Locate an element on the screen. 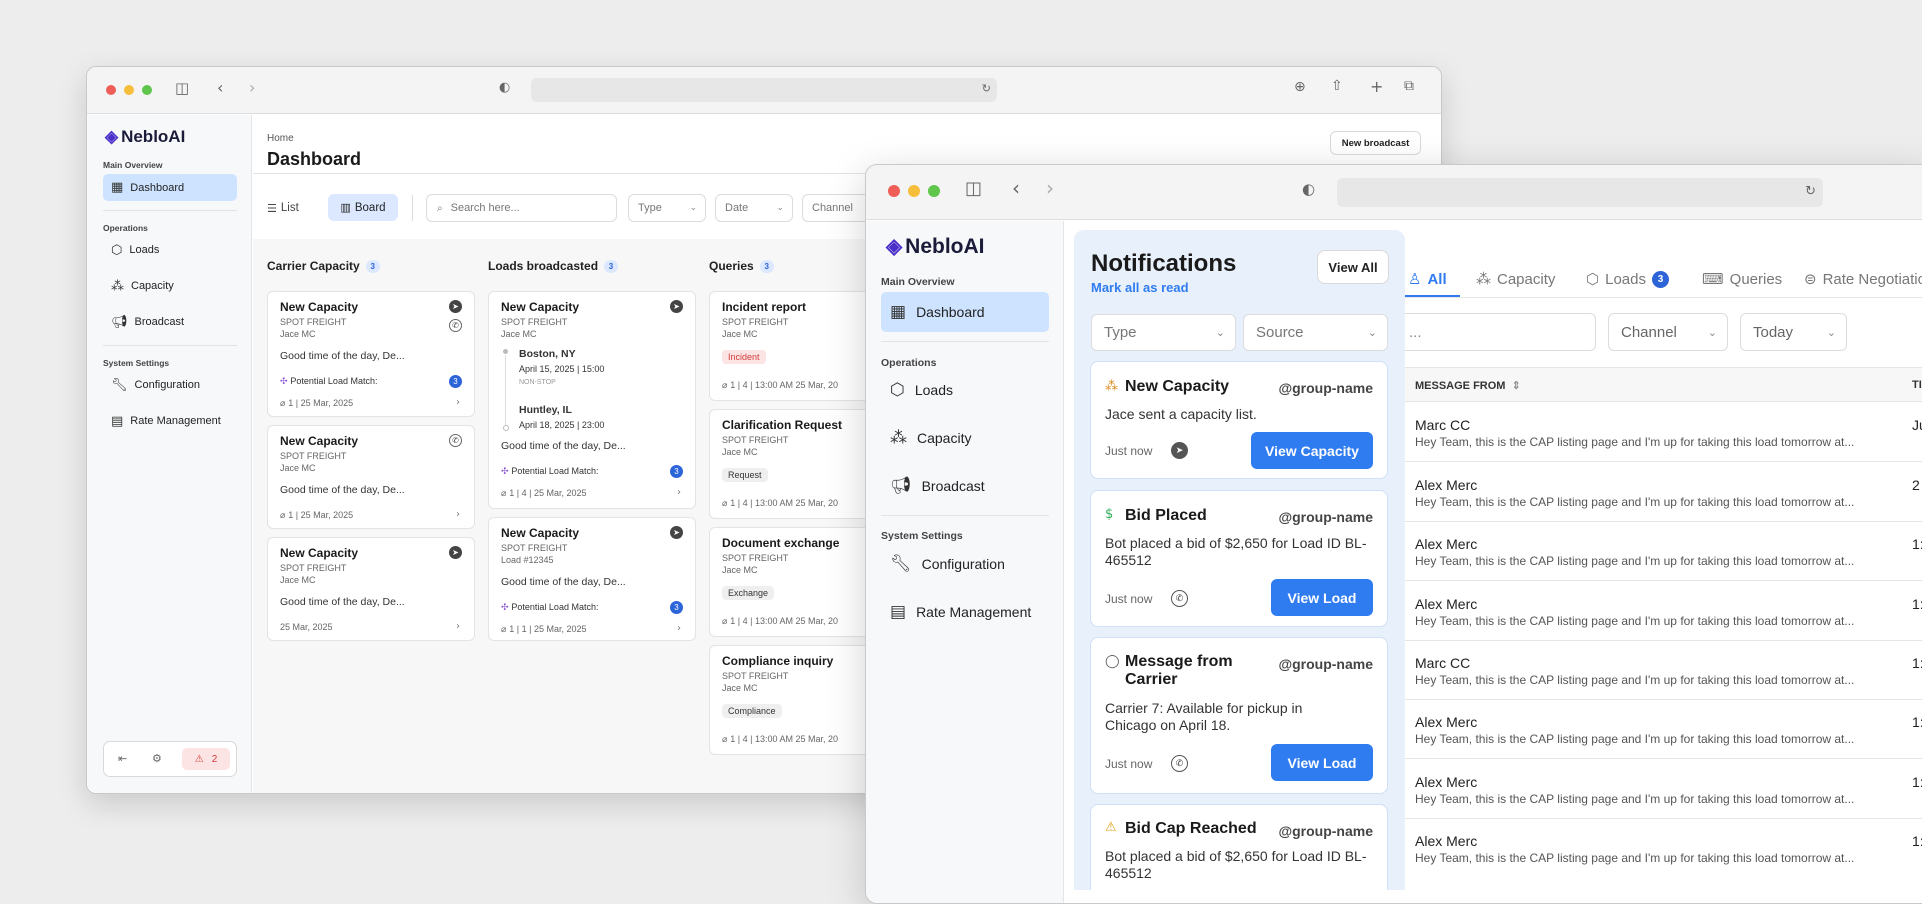 This screenshot has width=1922, height=904. tab-capacity: ⁂ Capacity is located at coordinates (1515, 279).